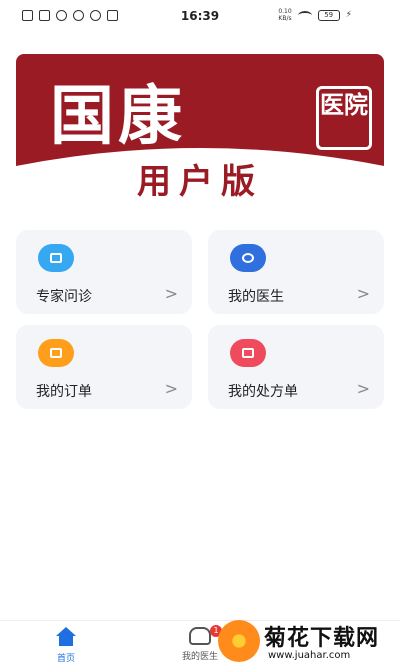  What do you see at coordinates (322, 638) in the screenshot?
I see `watermark-text: 菊花下载网` at bounding box center [322, 638].